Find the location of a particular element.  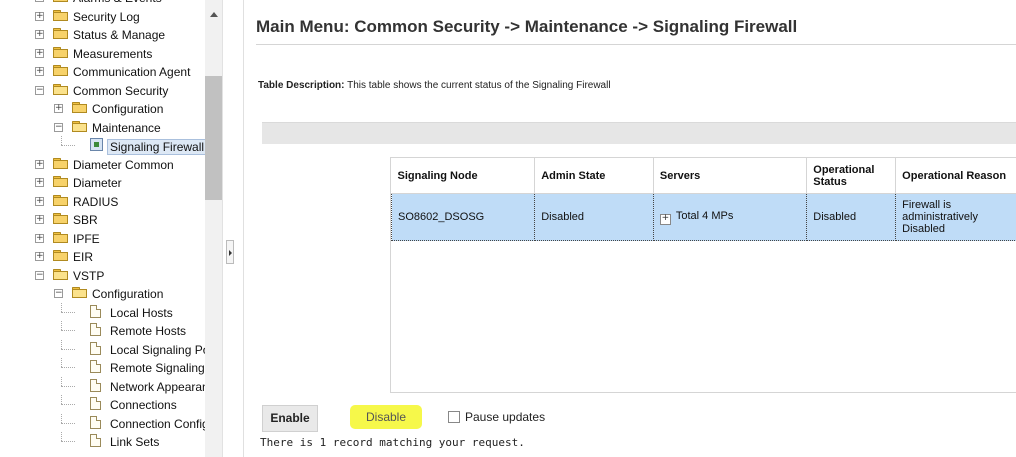

col-admin-state: Admin State is located at coordinates (594, 176).